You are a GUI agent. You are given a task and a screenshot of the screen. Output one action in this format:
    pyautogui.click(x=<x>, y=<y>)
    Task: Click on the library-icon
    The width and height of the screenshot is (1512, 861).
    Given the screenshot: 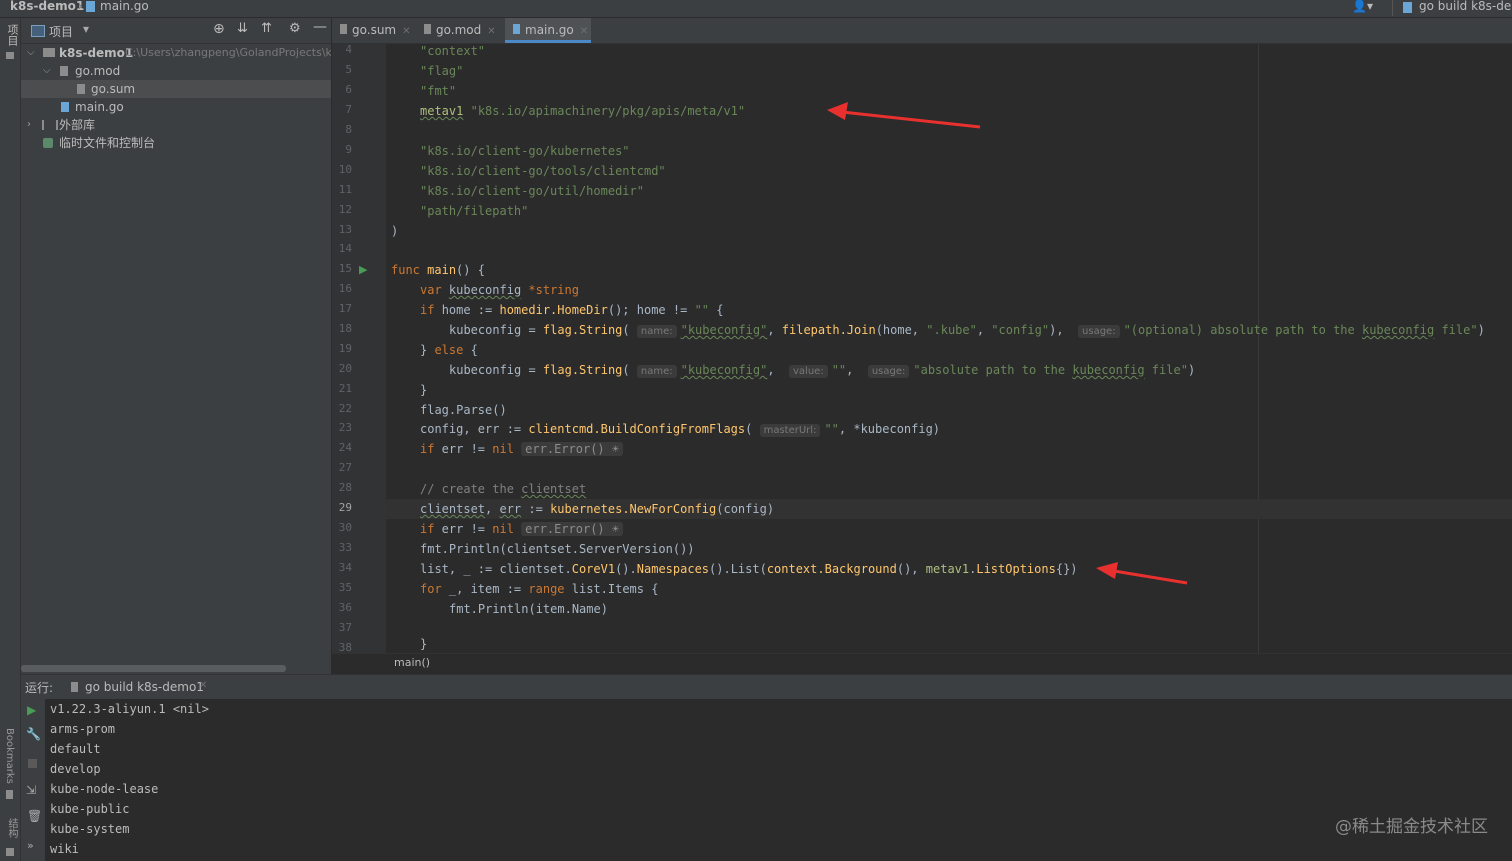 What is the action you would take?
    pyautogui.click(x=50, y=125)
    